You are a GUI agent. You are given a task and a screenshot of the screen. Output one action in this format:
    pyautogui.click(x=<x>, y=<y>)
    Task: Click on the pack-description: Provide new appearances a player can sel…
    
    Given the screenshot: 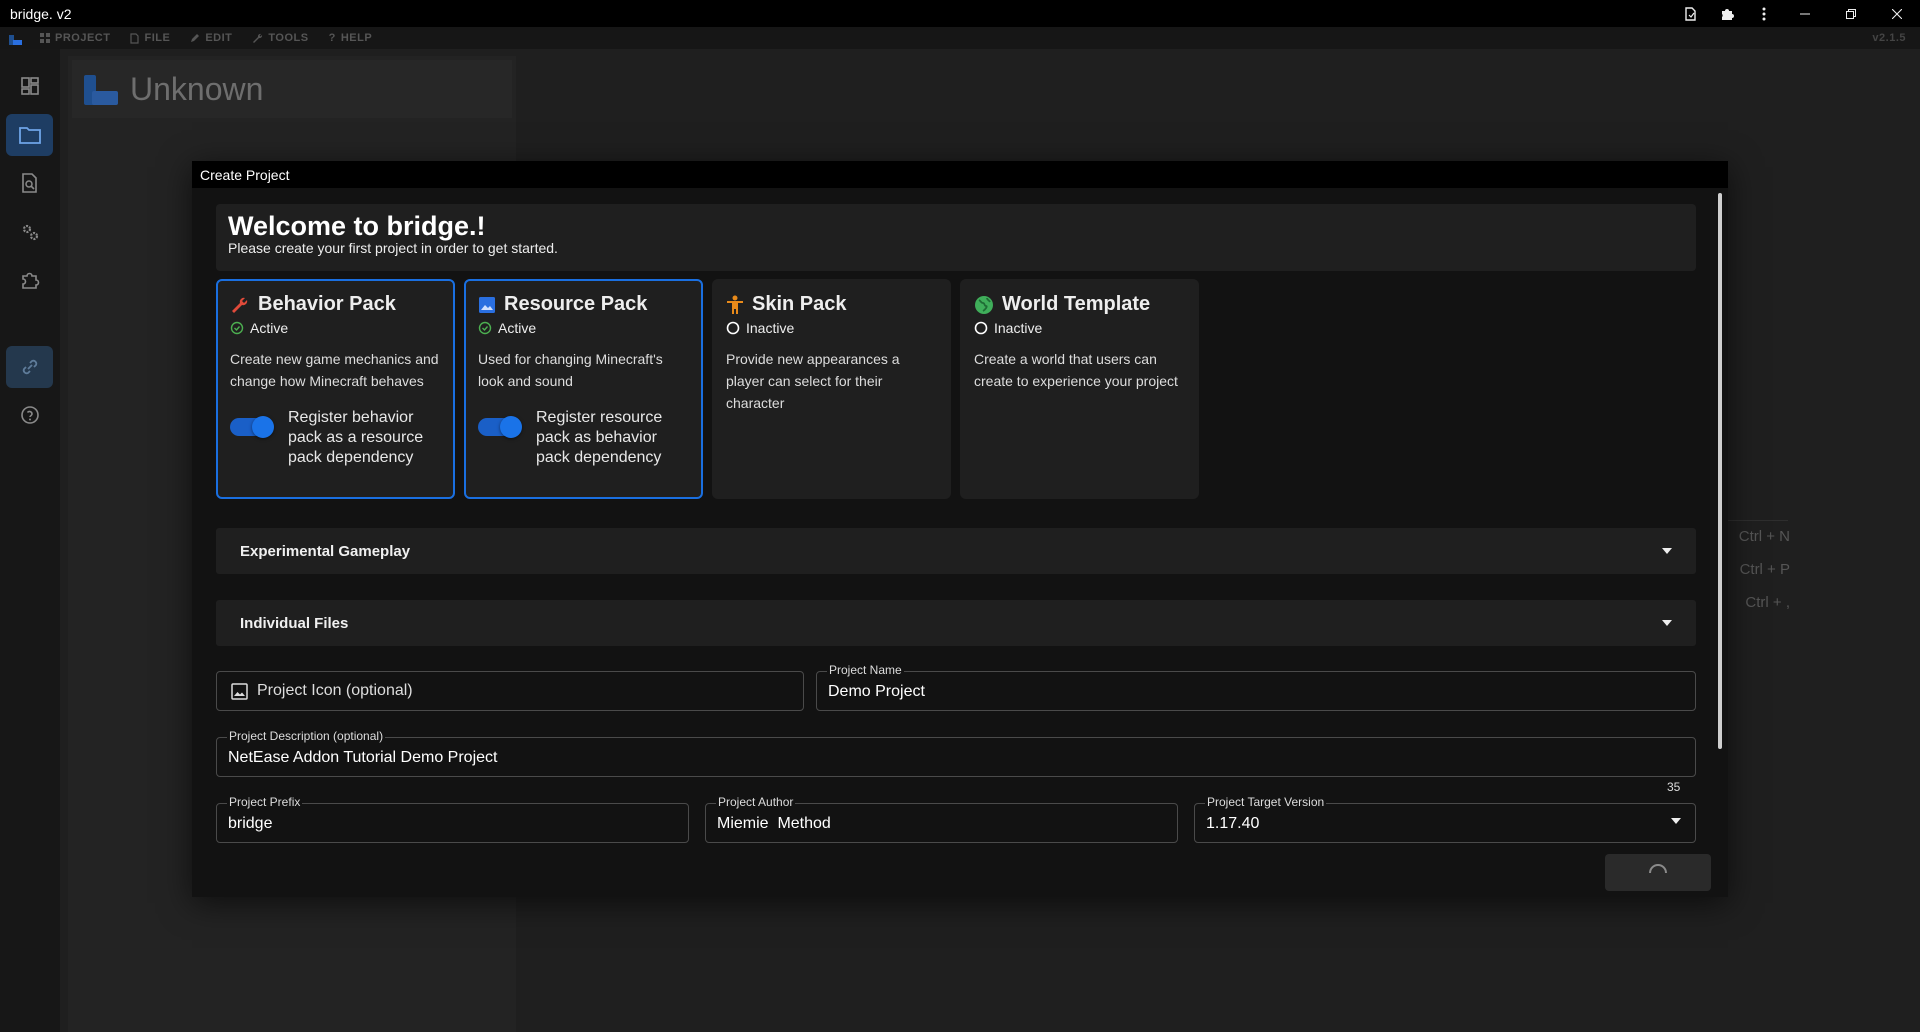 What is the action you would take?
    pyautogui.click(x=813, y=381)
    